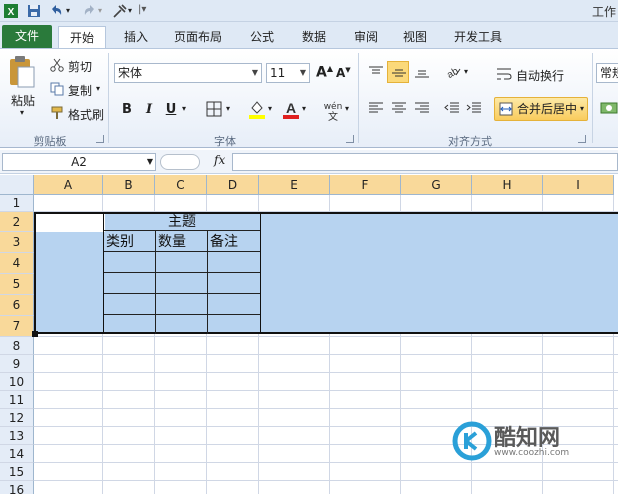 The image size is (618, 494). I want to click on paste-button: 粘贴, so click(23, 100).